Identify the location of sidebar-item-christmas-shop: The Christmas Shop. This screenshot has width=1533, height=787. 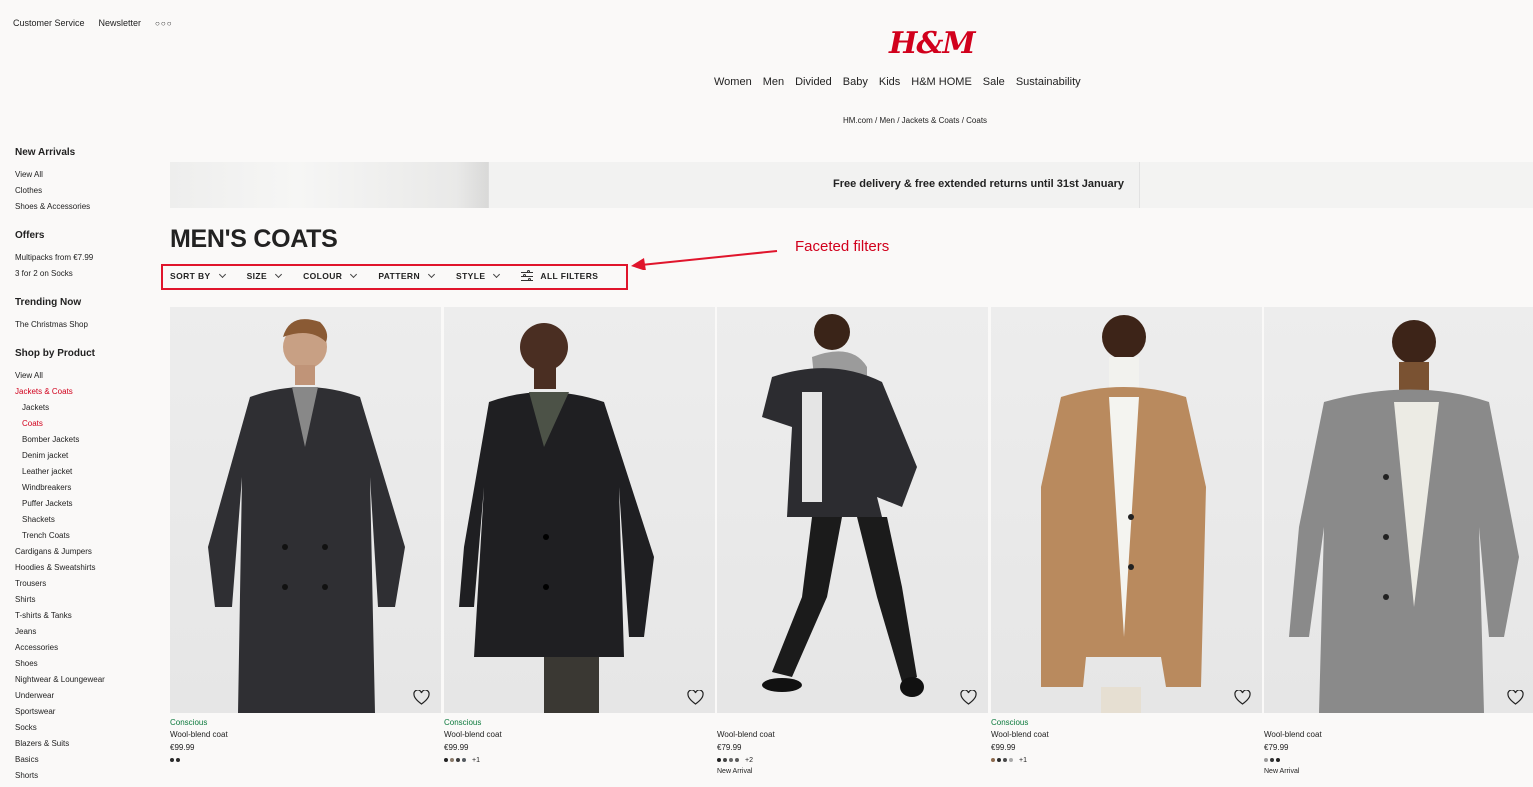
(85, 325).